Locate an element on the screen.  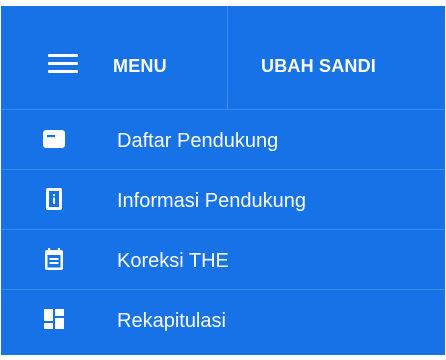
change-password-label: UBAH SANDI is located at coordinates (319, 66).